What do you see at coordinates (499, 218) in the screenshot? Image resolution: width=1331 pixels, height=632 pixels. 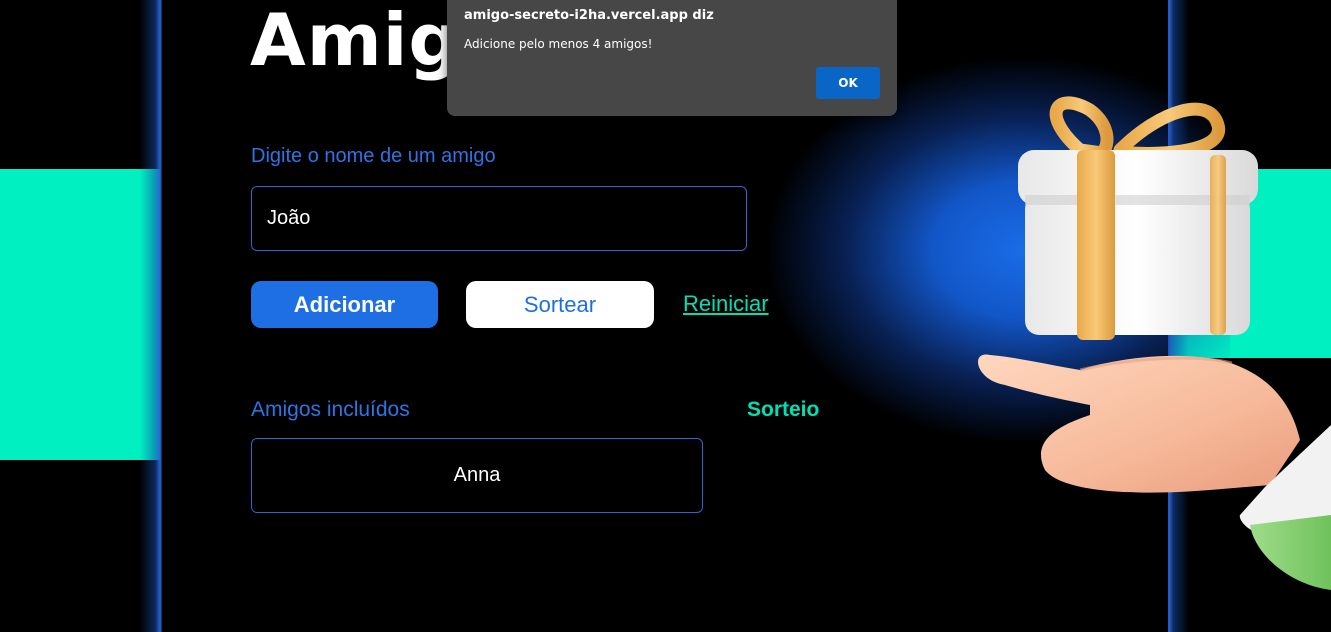 I see `friend-name-input` at bounding box center [499, 218].